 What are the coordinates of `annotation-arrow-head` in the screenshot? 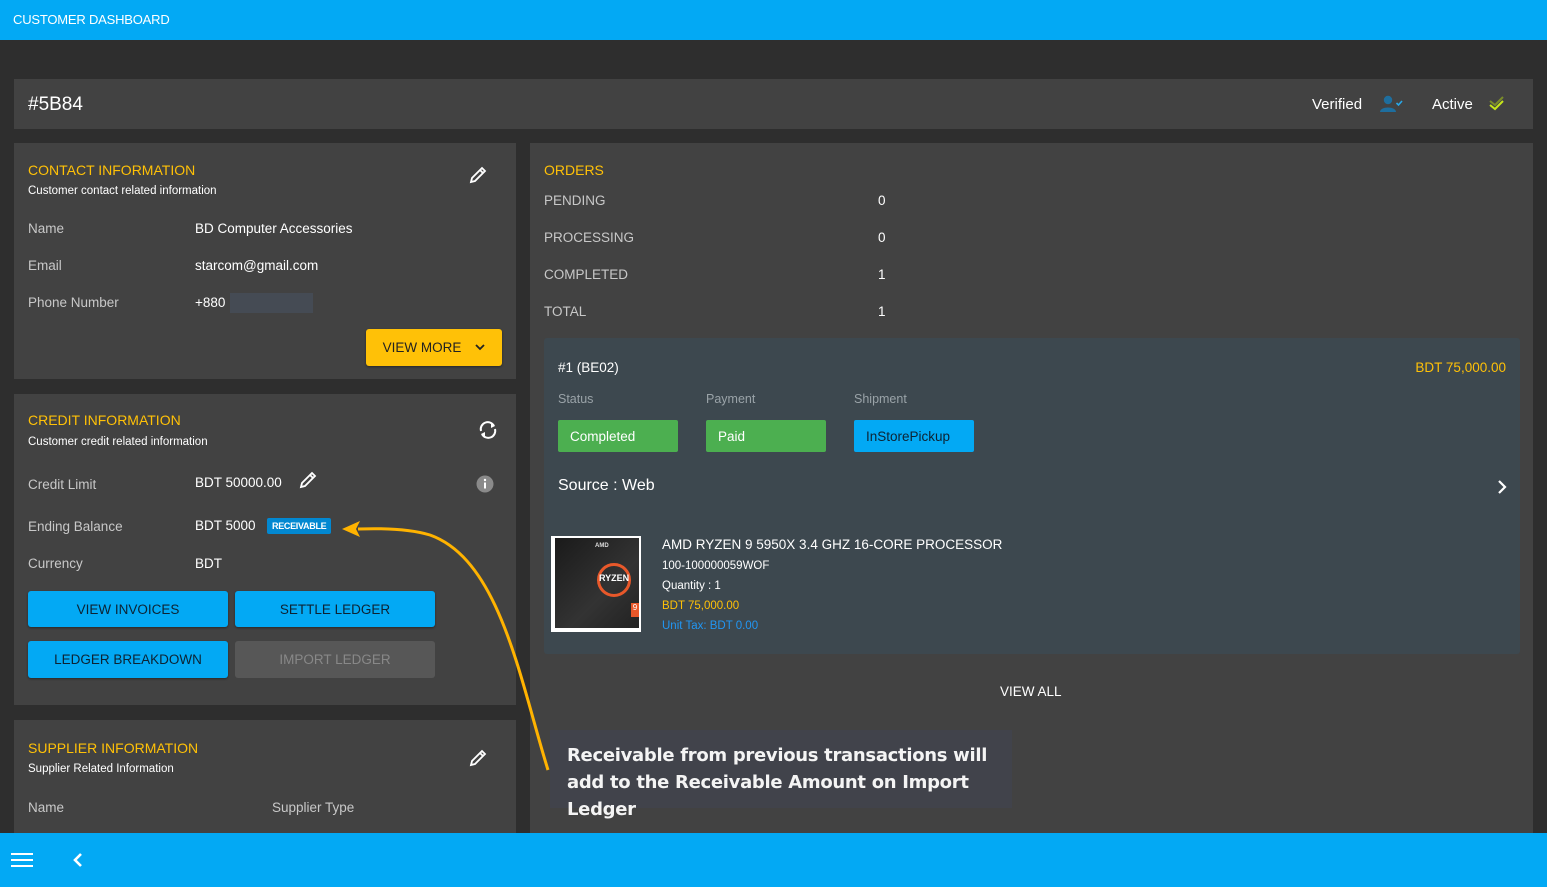 It's located at (351, 529).